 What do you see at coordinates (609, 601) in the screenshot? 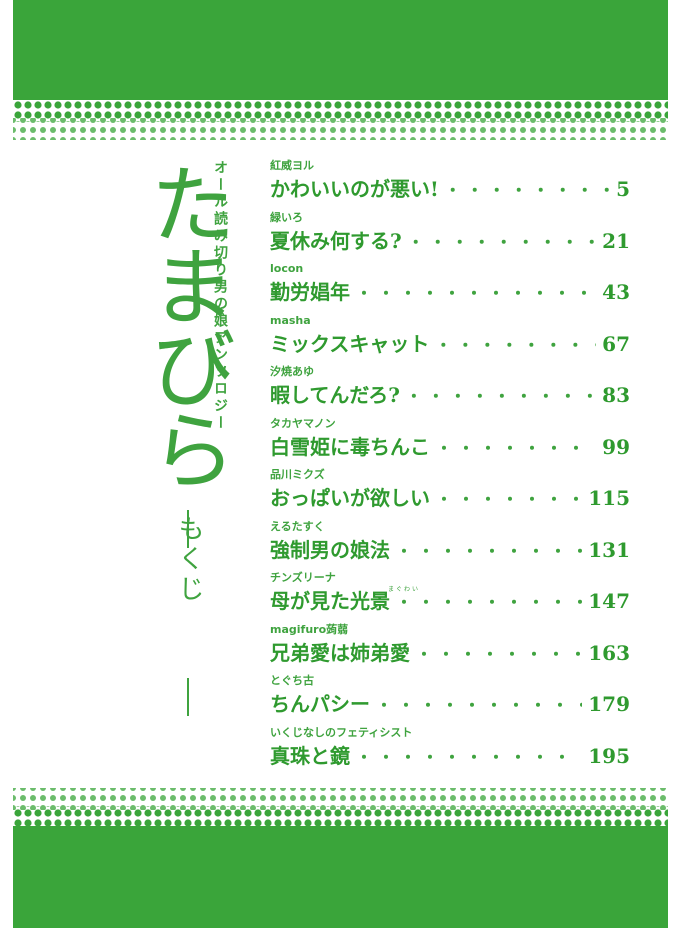
I see `toc-page-number: 147` at bounding box center [609, 601].